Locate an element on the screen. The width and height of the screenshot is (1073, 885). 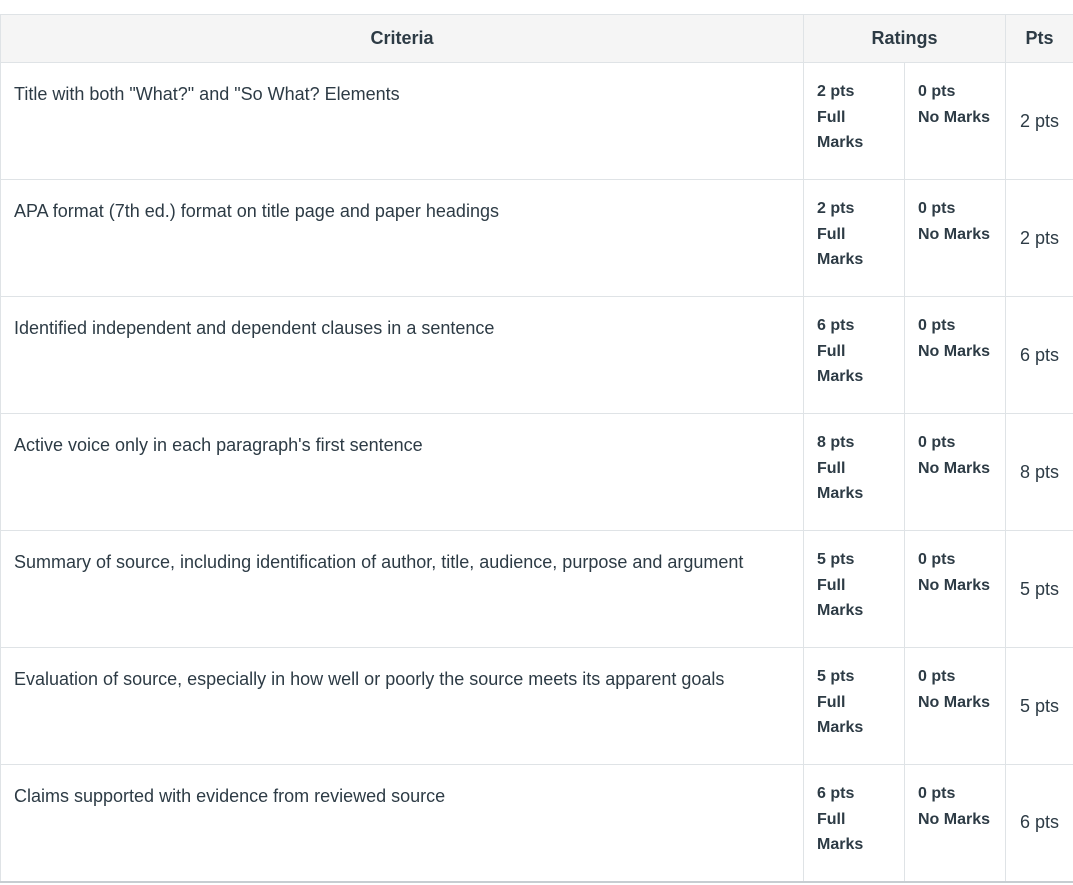
ratings-column-header: Ratings is located at coordinates (904, 38).